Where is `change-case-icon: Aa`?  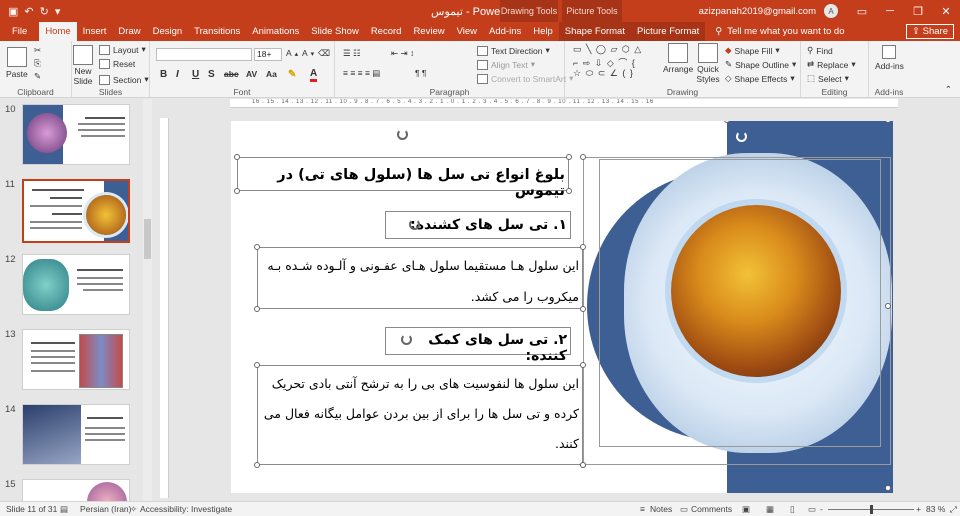 change-case-icon: Aa is located at coordinates (271, 74).